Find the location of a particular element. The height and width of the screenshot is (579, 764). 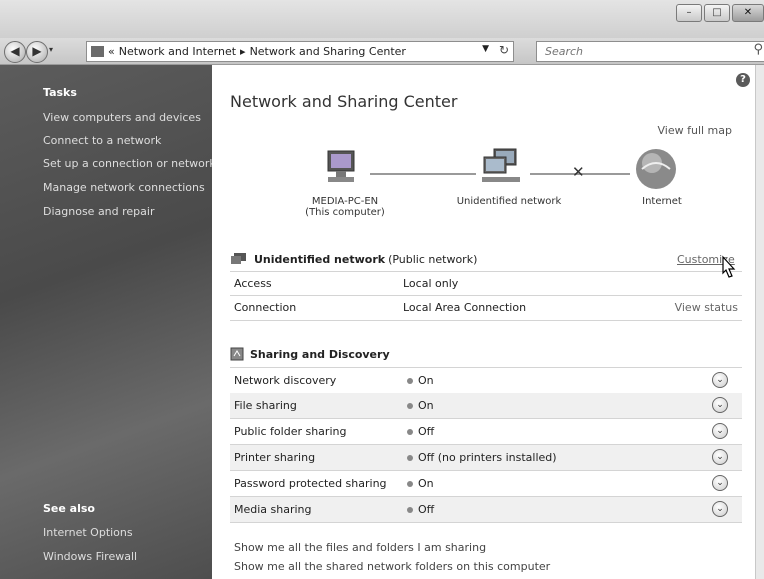

access-value: Local only is located at coordinates (431, 283).